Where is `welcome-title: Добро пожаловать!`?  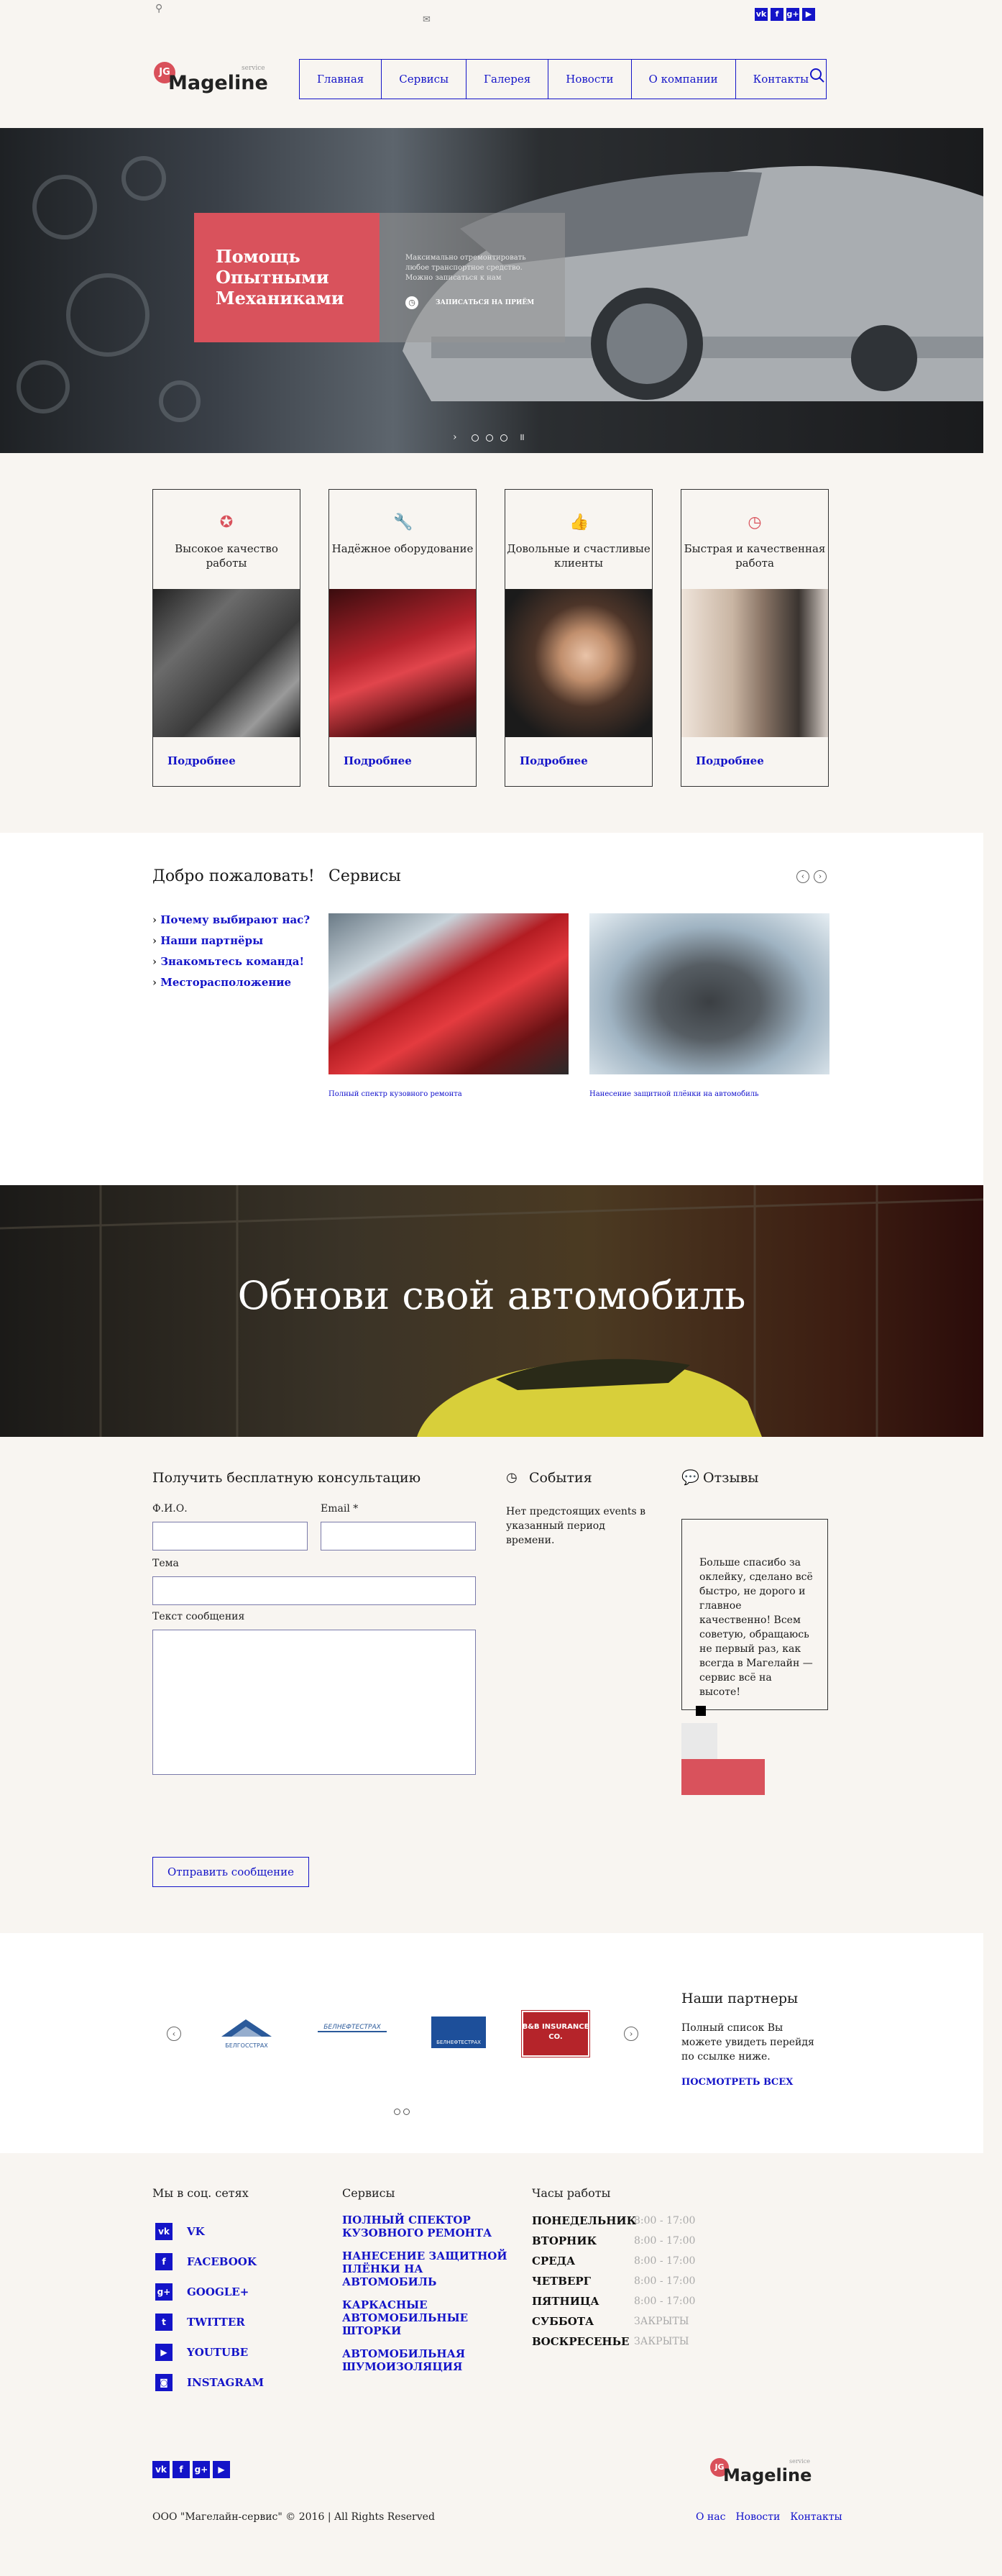 welcome-title: Добро пожаловать! is located at coordinates (233, 876).